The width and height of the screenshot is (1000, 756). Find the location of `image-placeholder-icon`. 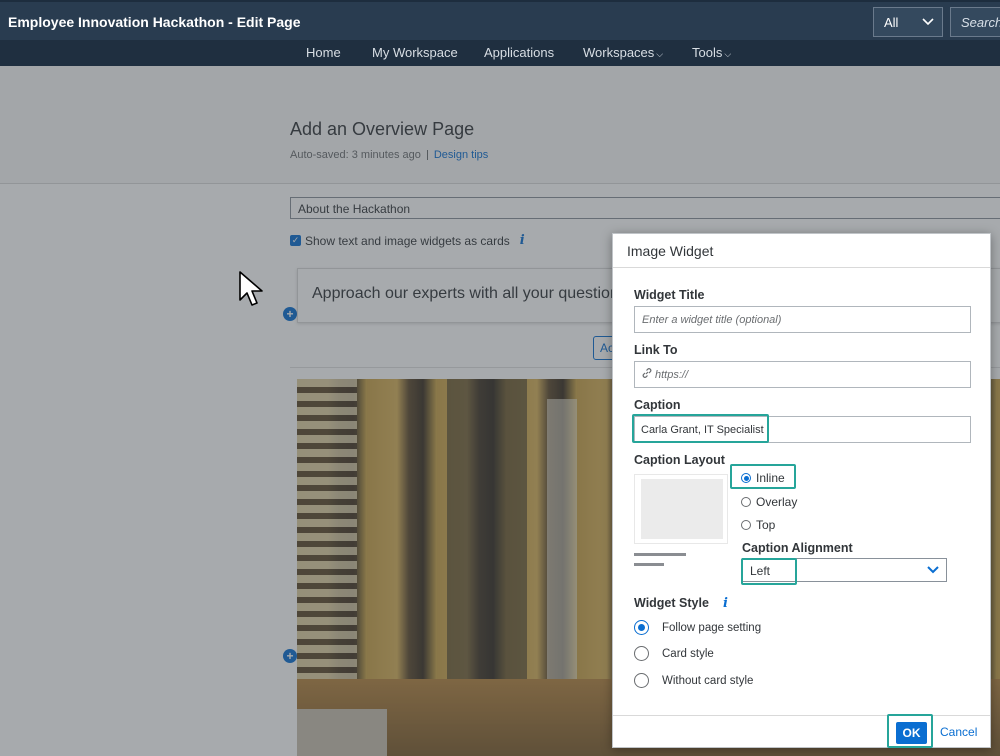

image-placeholder-icon is located at coordinates (682, 509).